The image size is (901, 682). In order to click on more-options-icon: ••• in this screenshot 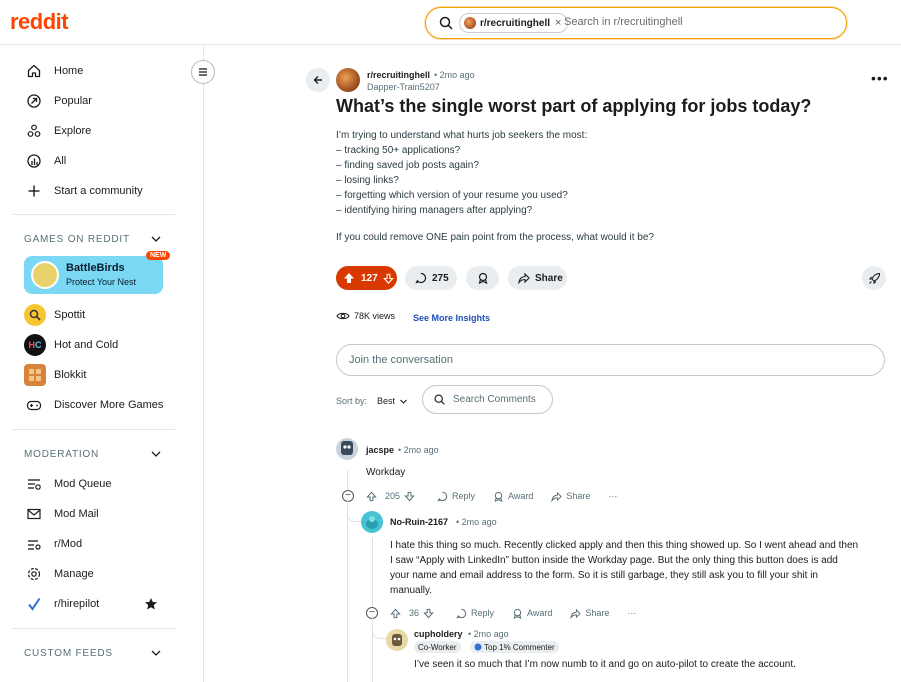, I will do `click(880, 78)`.